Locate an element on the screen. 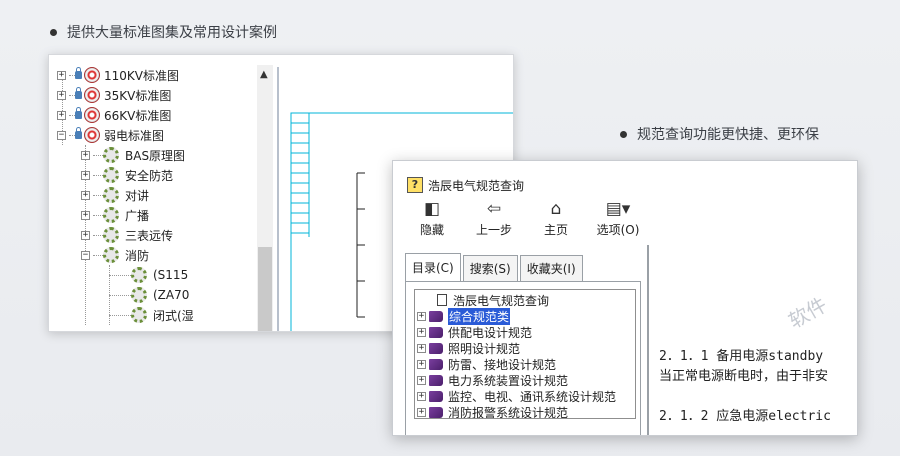 This screenshot has height=456, width=900. tree-item-security: + 安全防范 is located at coordinates (127, 175).